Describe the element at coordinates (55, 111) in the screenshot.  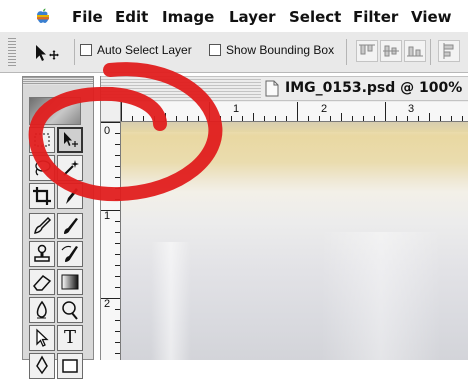
I see `toolbox-logo` at that location.